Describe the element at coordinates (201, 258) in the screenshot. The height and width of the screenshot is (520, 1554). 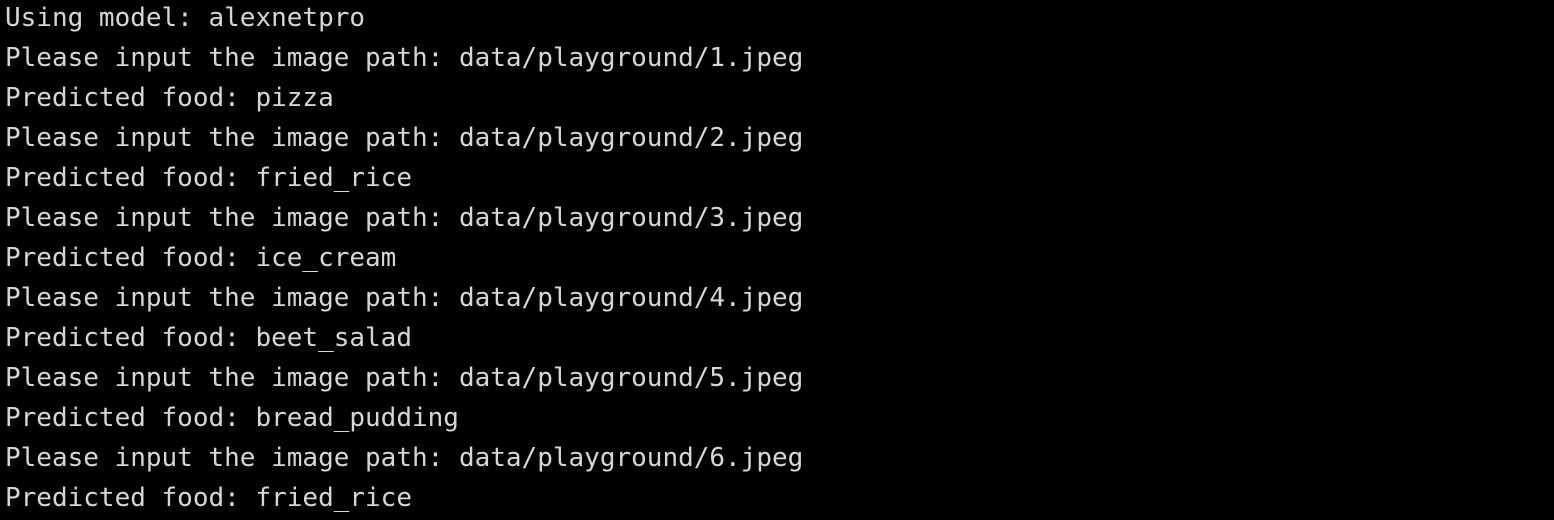
I see `prediction-result-line: Predicted food: ice_cream` at that location.